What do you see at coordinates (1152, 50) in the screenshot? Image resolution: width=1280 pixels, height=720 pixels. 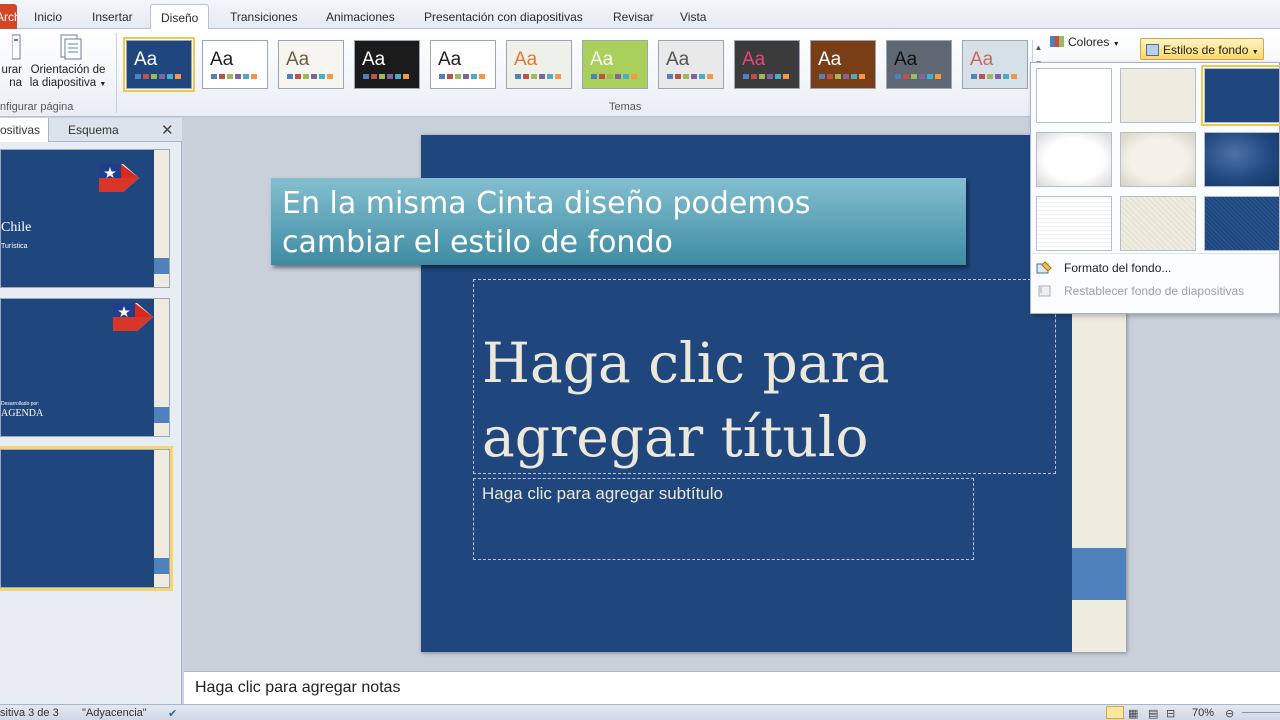 I see `background-styles-icon` at bounding box center [1152, 50].